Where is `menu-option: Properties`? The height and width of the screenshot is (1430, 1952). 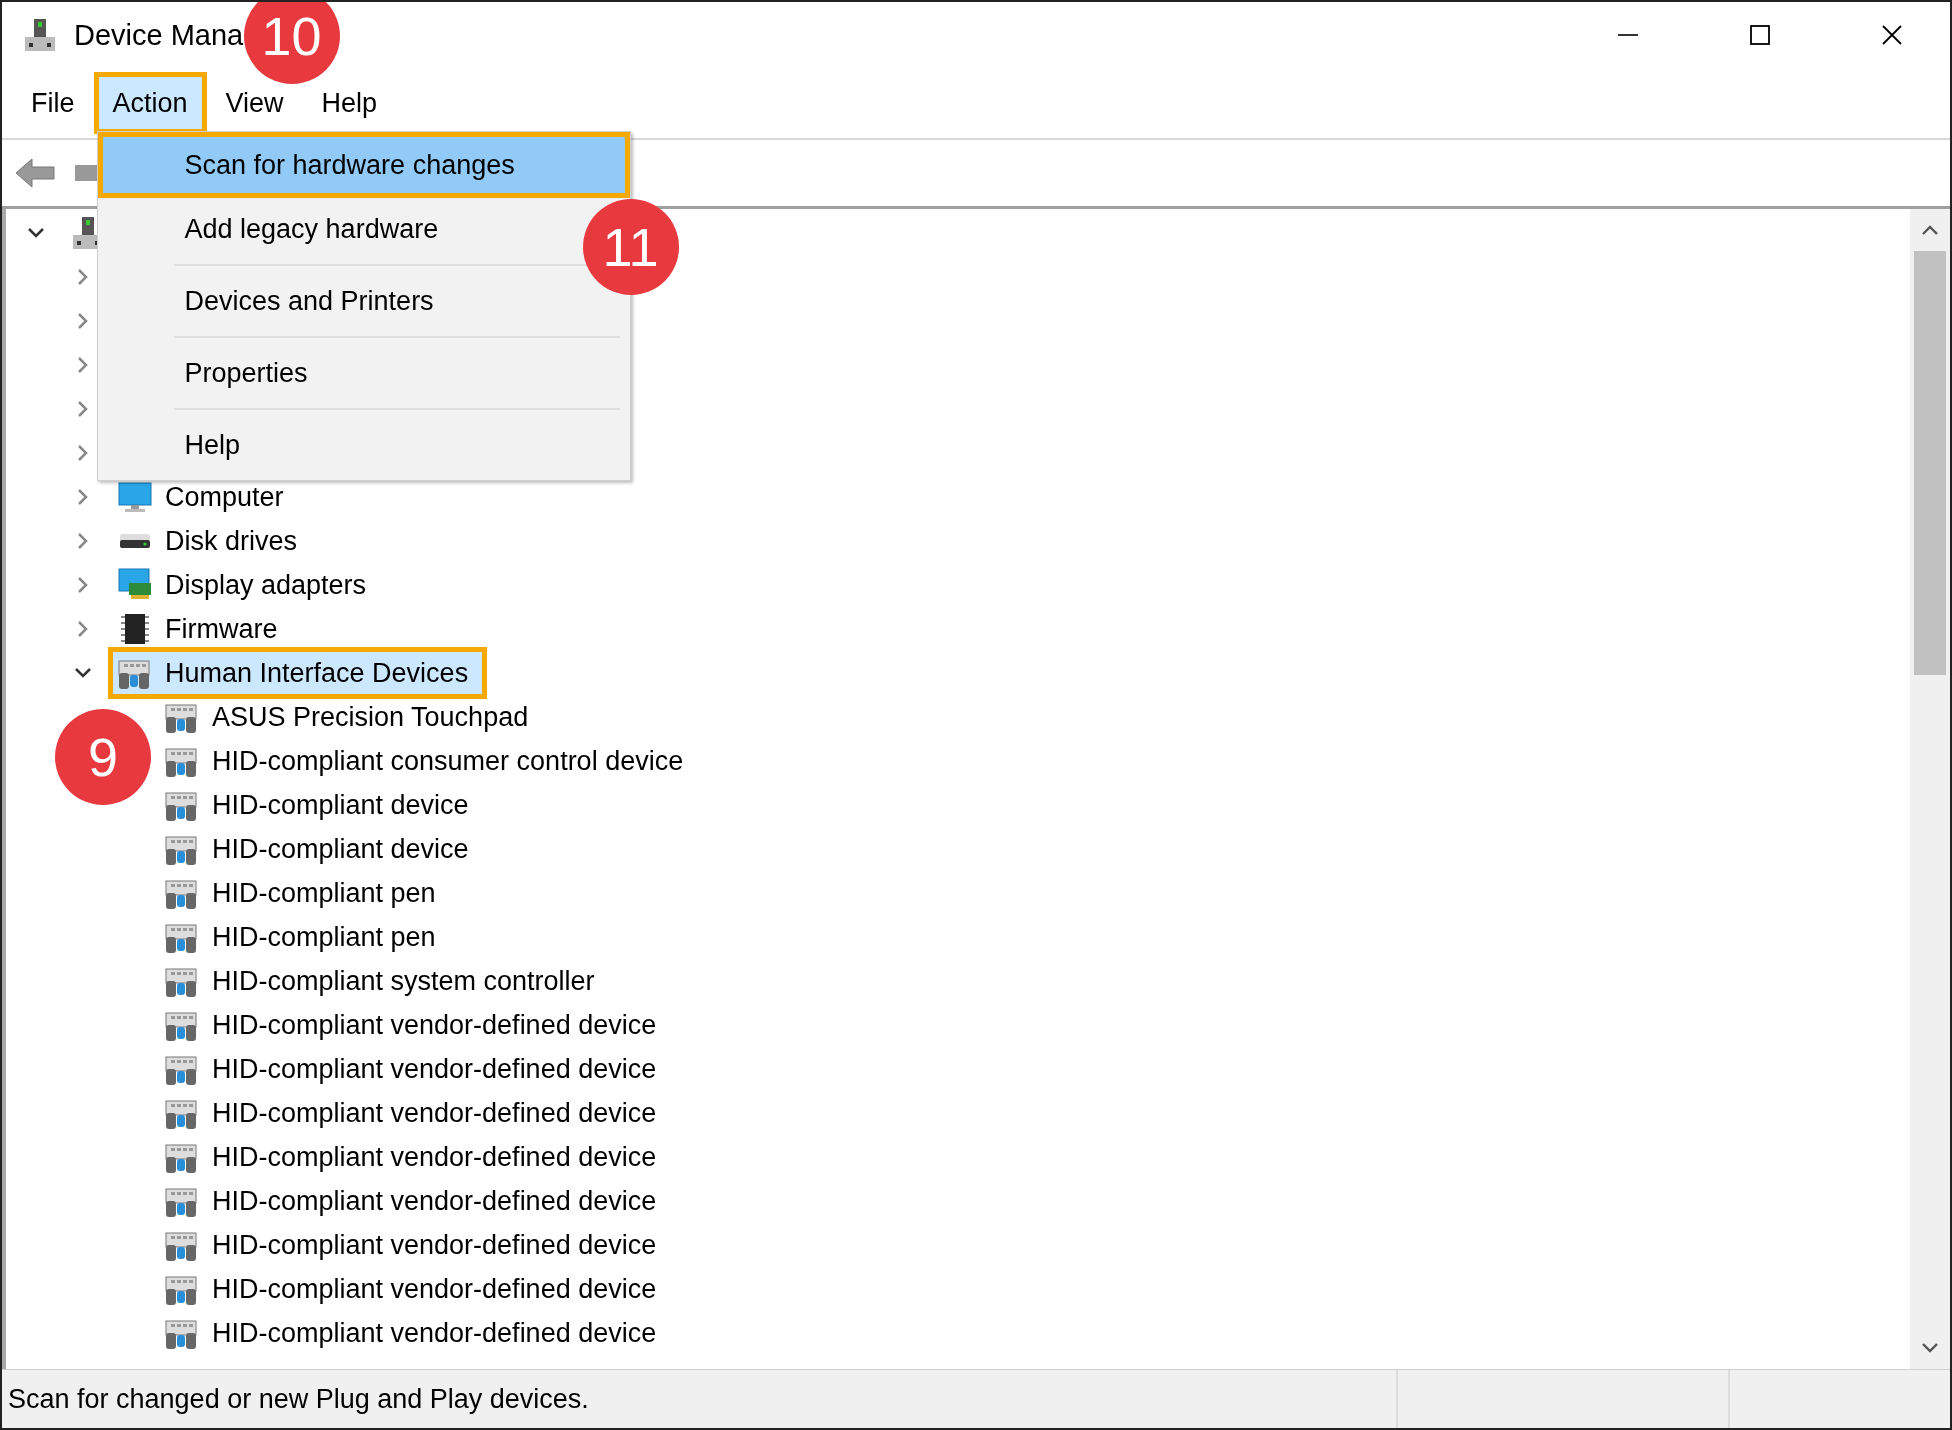
menu-option: Properties is located at coordinates (211, 373).